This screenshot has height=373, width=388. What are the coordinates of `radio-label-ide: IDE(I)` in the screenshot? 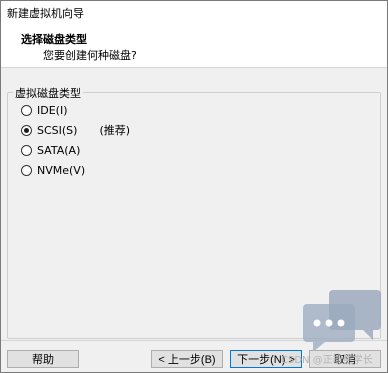 It's located at (52, 110).